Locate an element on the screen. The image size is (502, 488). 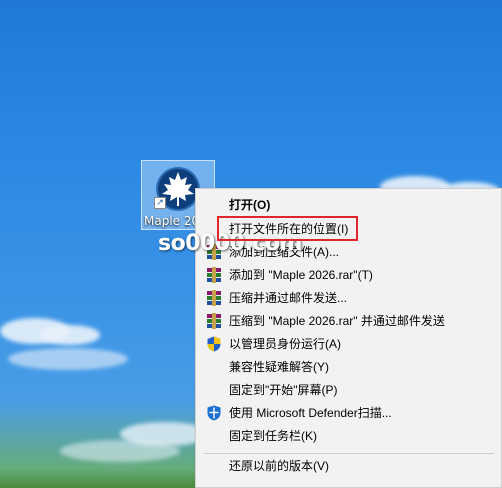
menu-item-run-as-admin: 以管理员身份运行(A) is located at coordinates (348, 344).